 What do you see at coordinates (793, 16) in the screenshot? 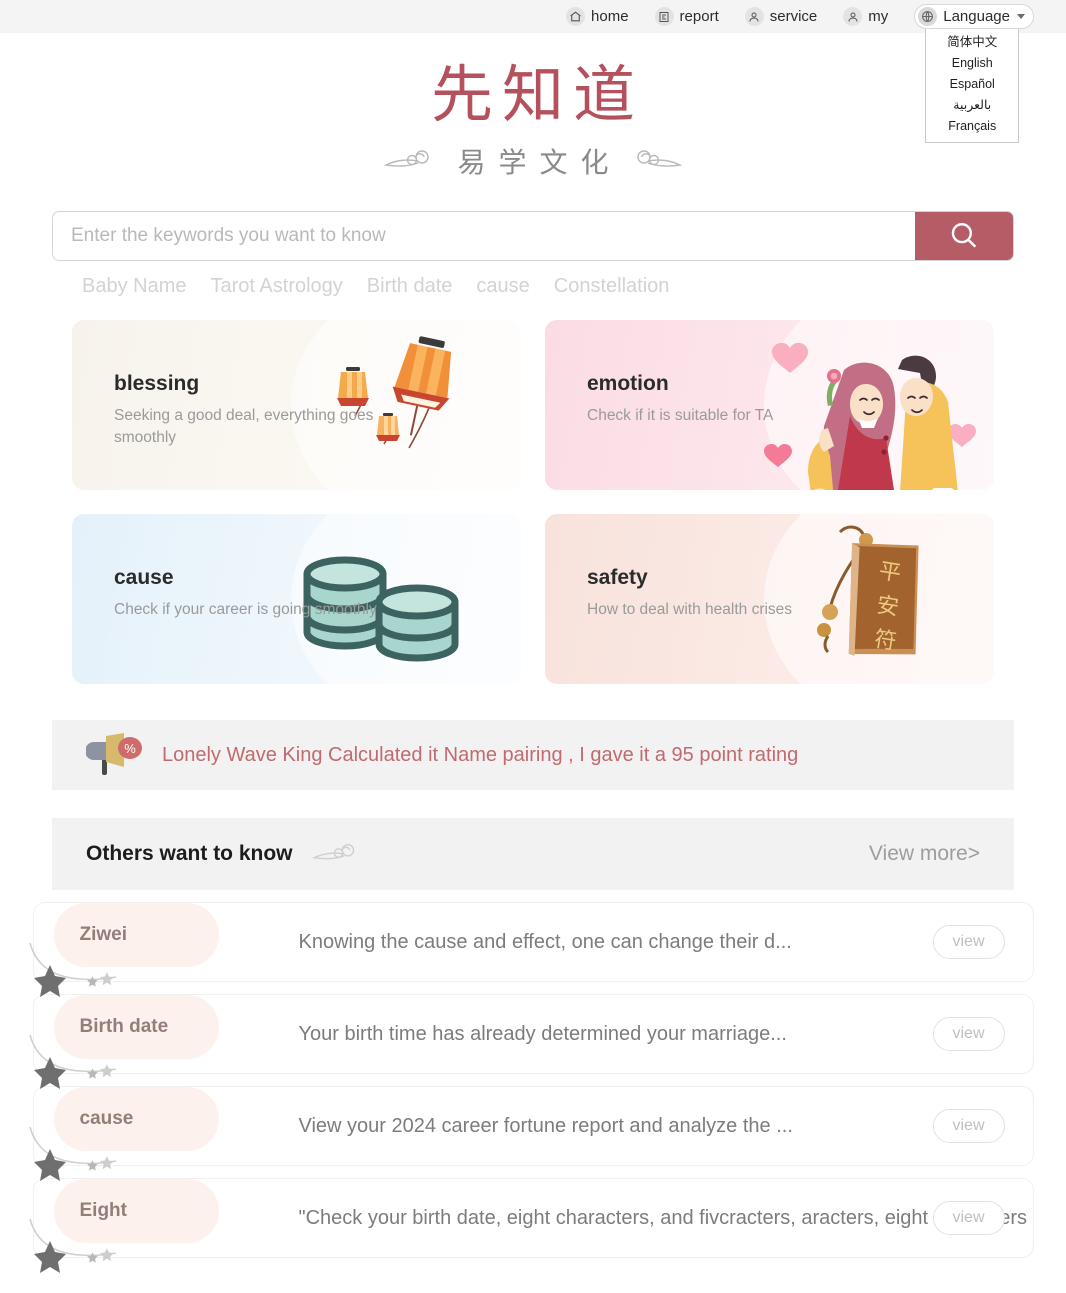
I see `nav-label-service: service` at bounding box center [793, 16].